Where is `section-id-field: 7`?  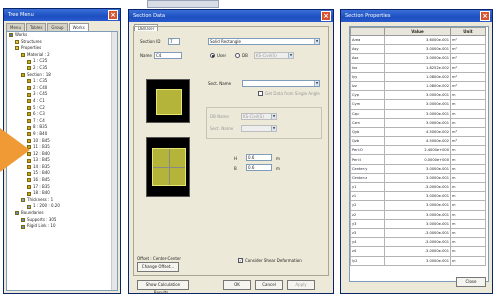
section-id-field: 7 is located at coordinates (174, 41).